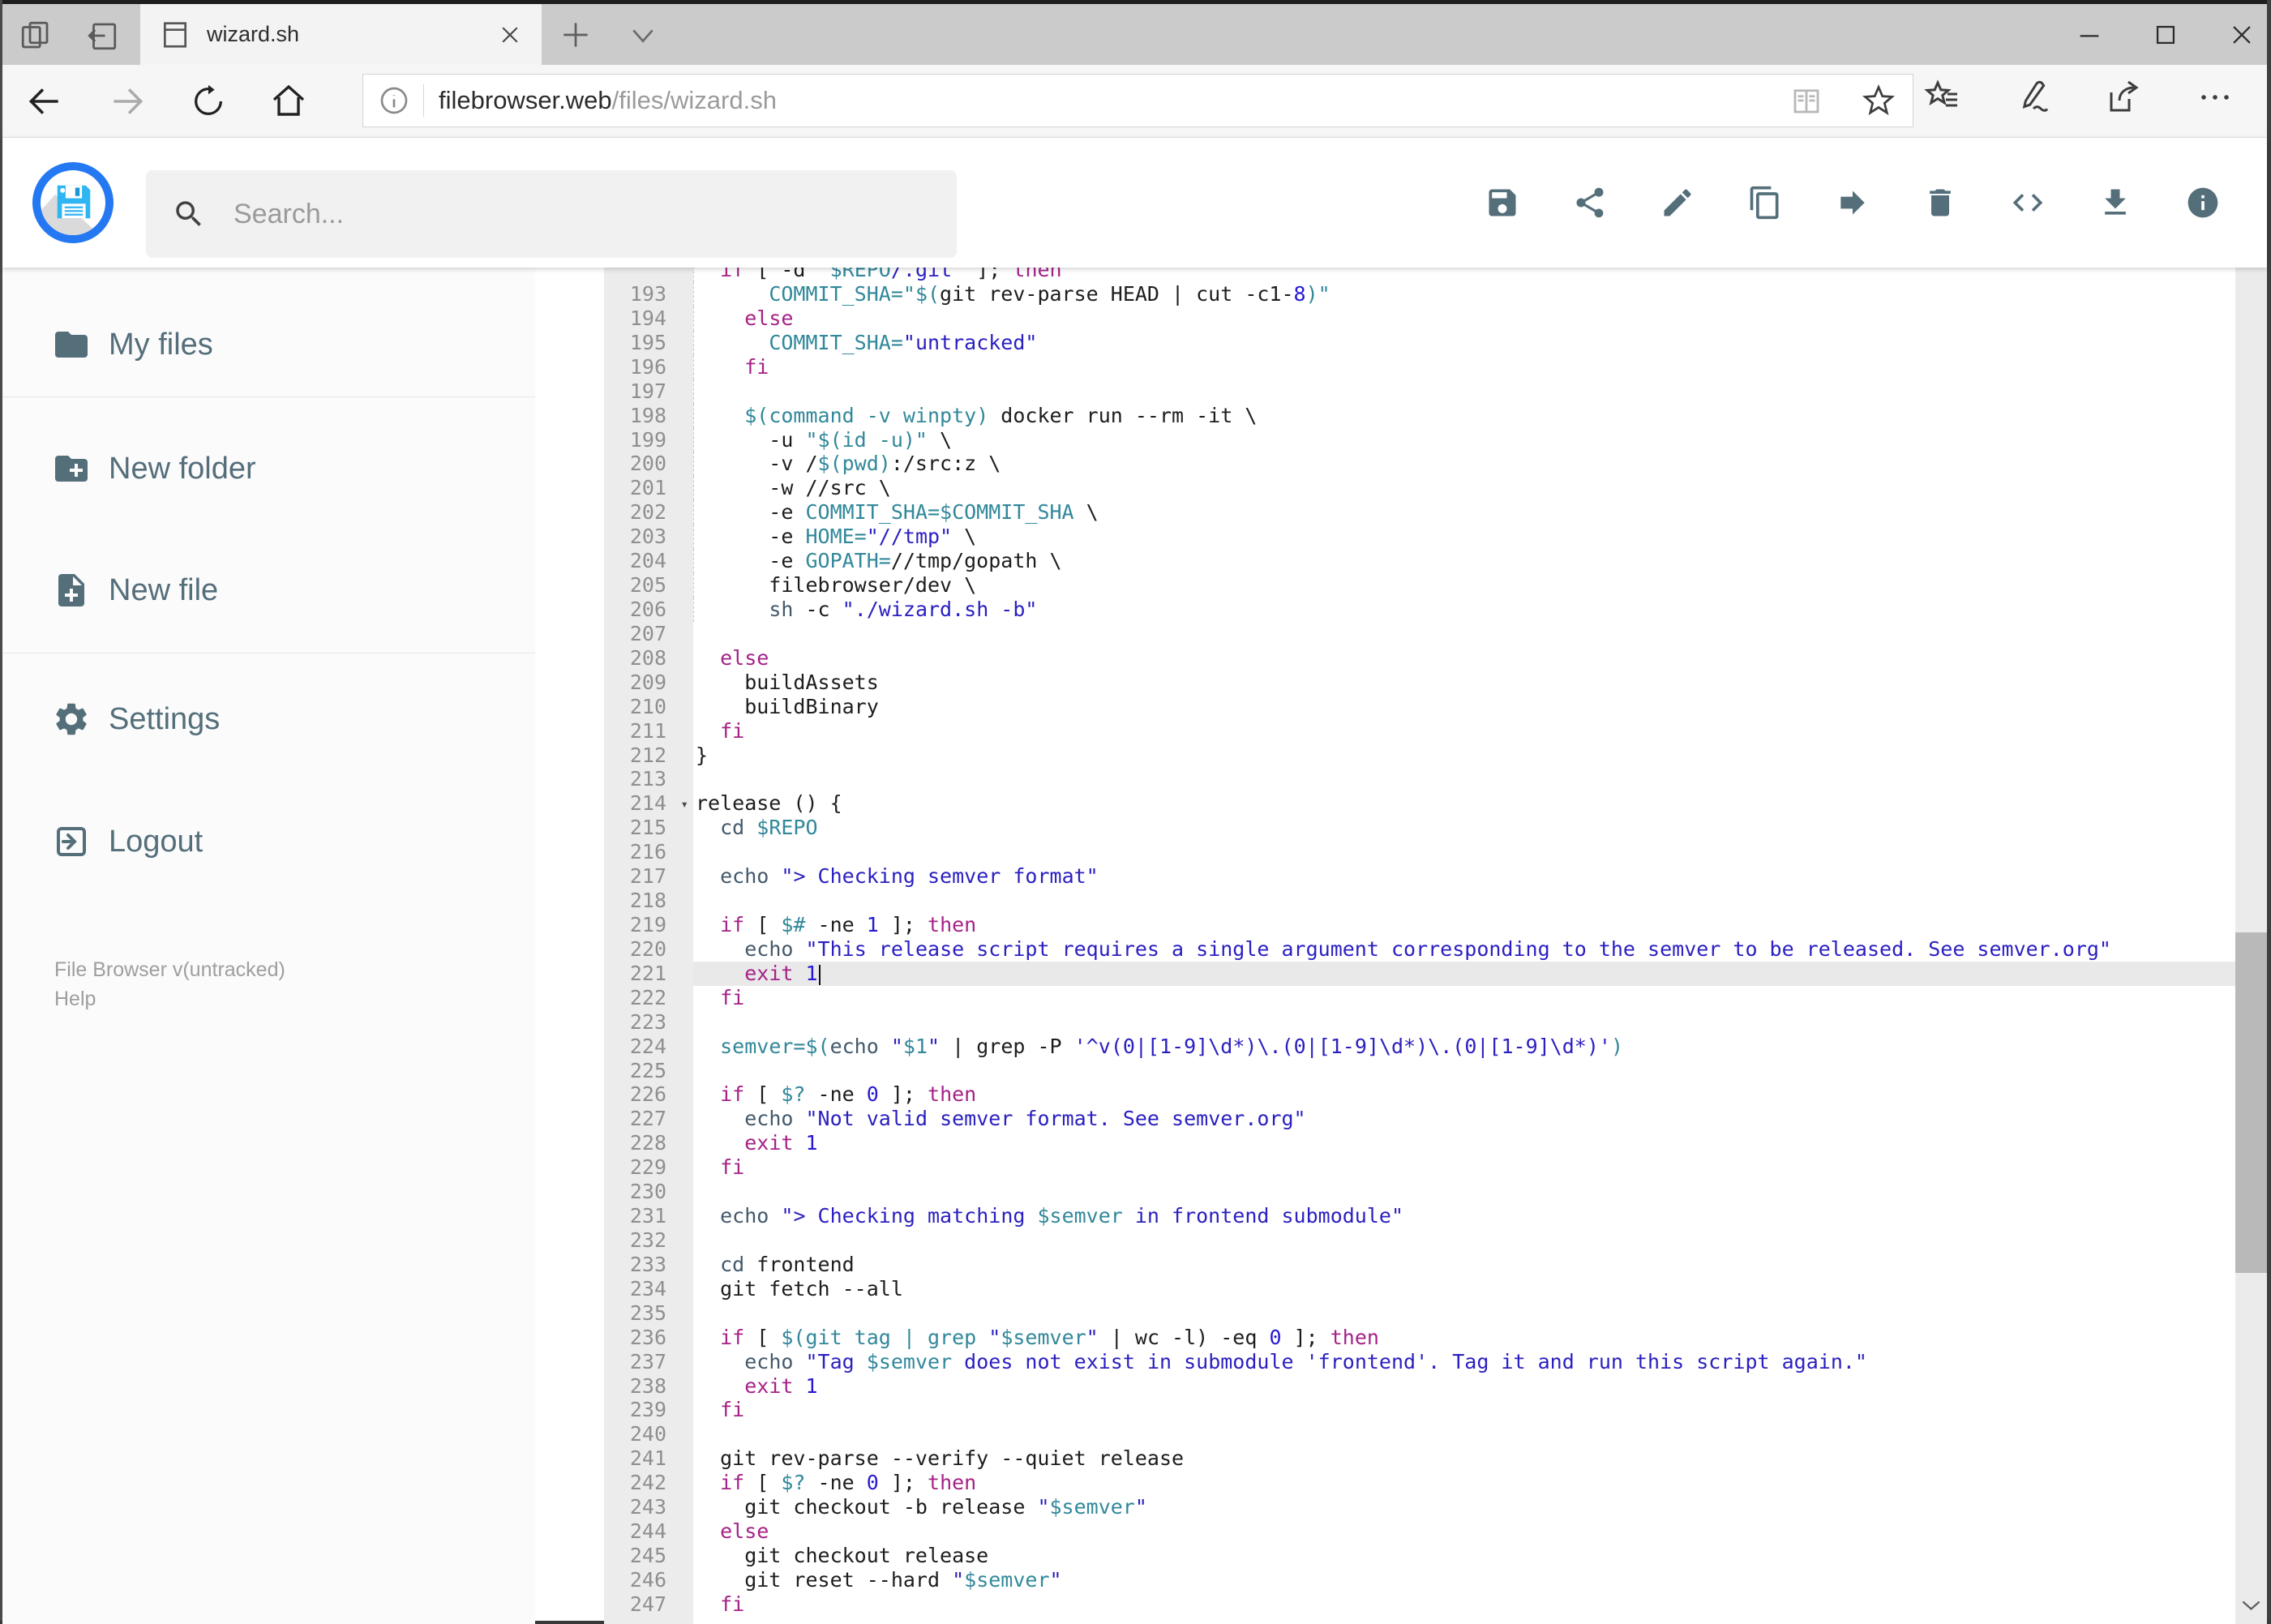 This screenshot has width=2271, height=1624. I want to click on code-line: 204 -e GOPATH=//tmp/gopath \, so click(1420, 562).